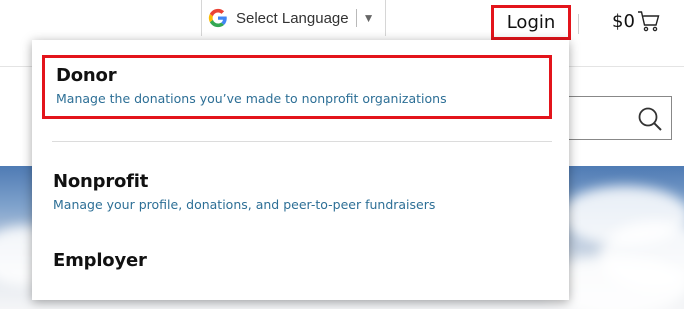 Image resolution: width=684 pixels, height=309 pixels. What do you see at coordinates (297, 265) in the screenshot?
I see `menu-item-employer: Employer` at bounding box center [297, 265].